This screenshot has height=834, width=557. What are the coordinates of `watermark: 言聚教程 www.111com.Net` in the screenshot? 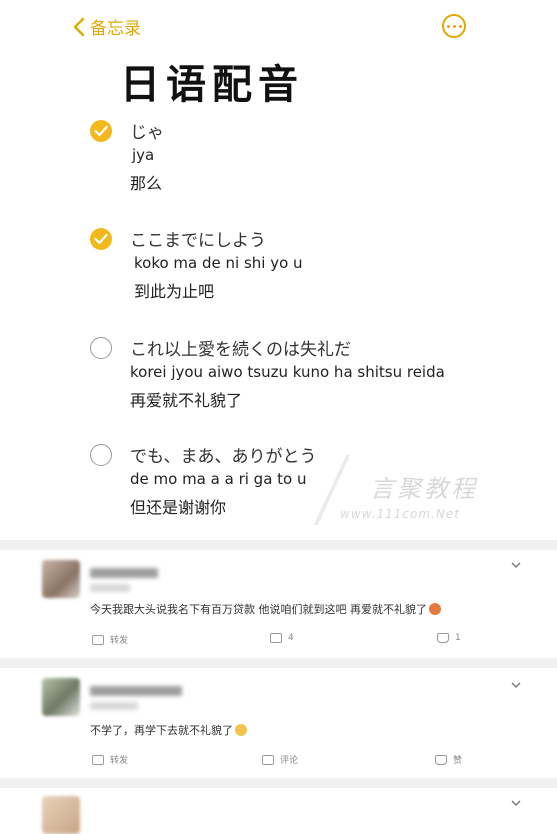 It's located at (414, 495).